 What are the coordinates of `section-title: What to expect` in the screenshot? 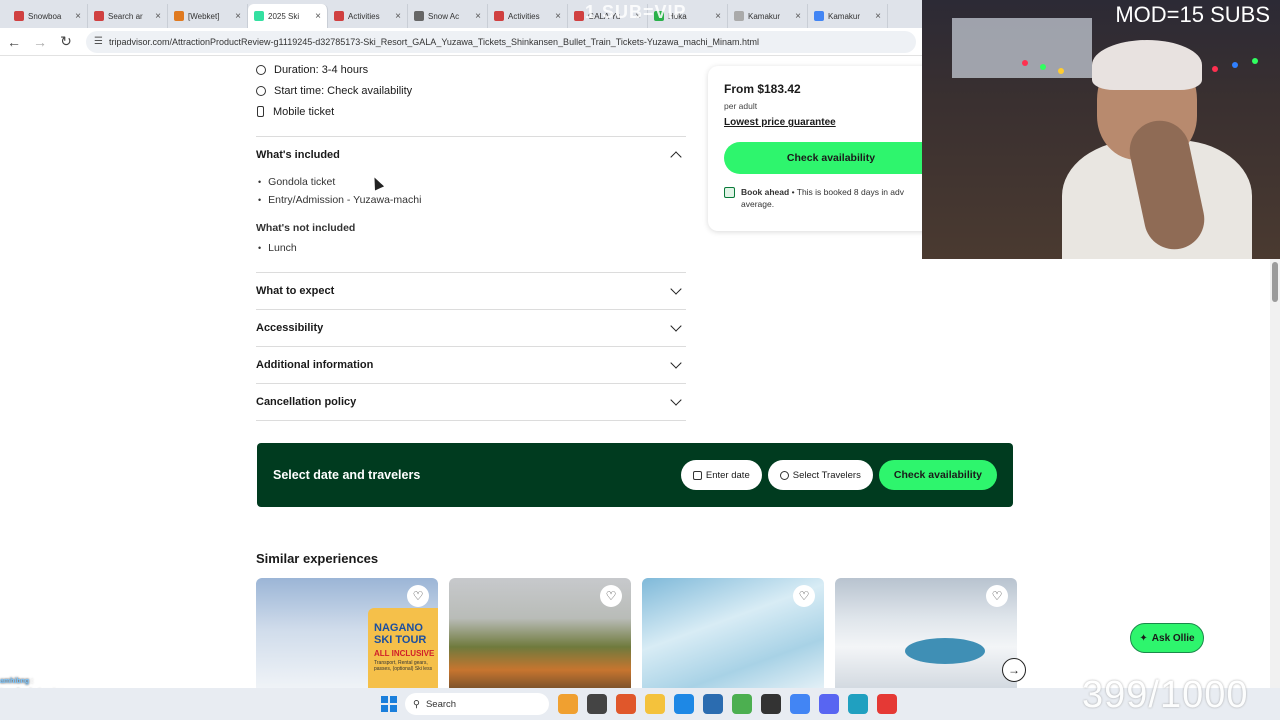 It's located at (295, 291).